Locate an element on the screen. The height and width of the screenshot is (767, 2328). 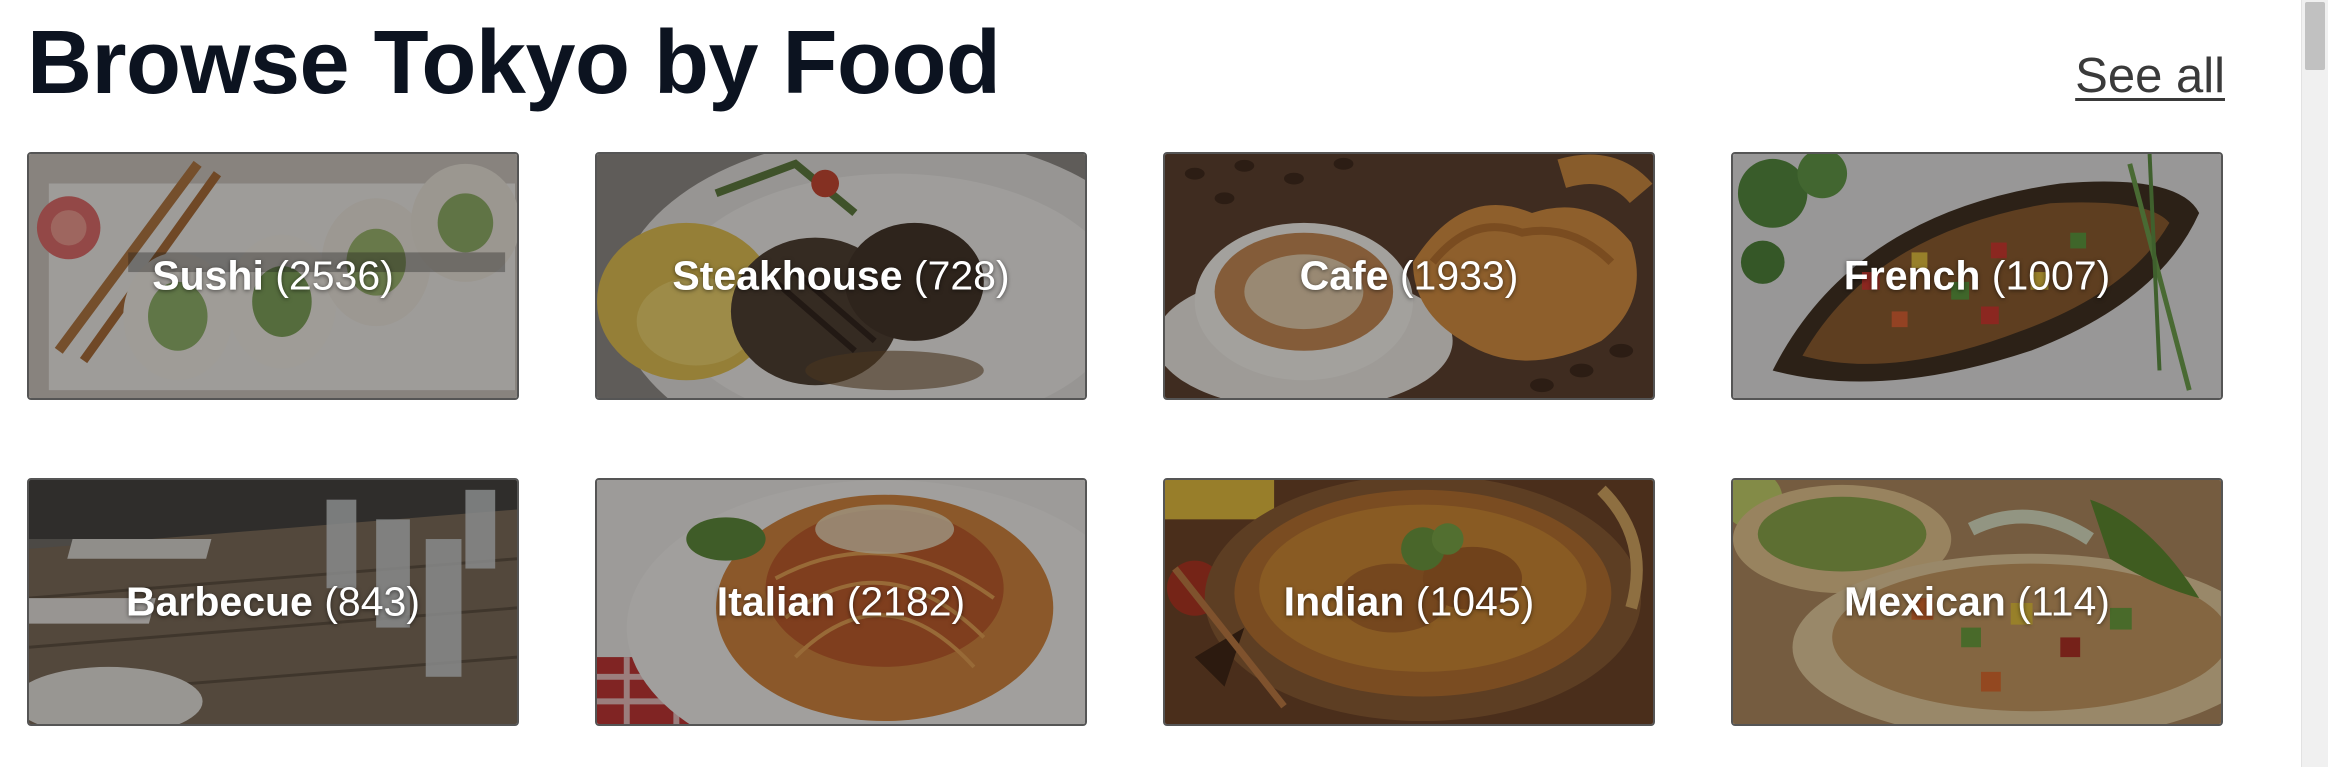
category-label: Indian (1045) is located at coordinates (1409, 602).